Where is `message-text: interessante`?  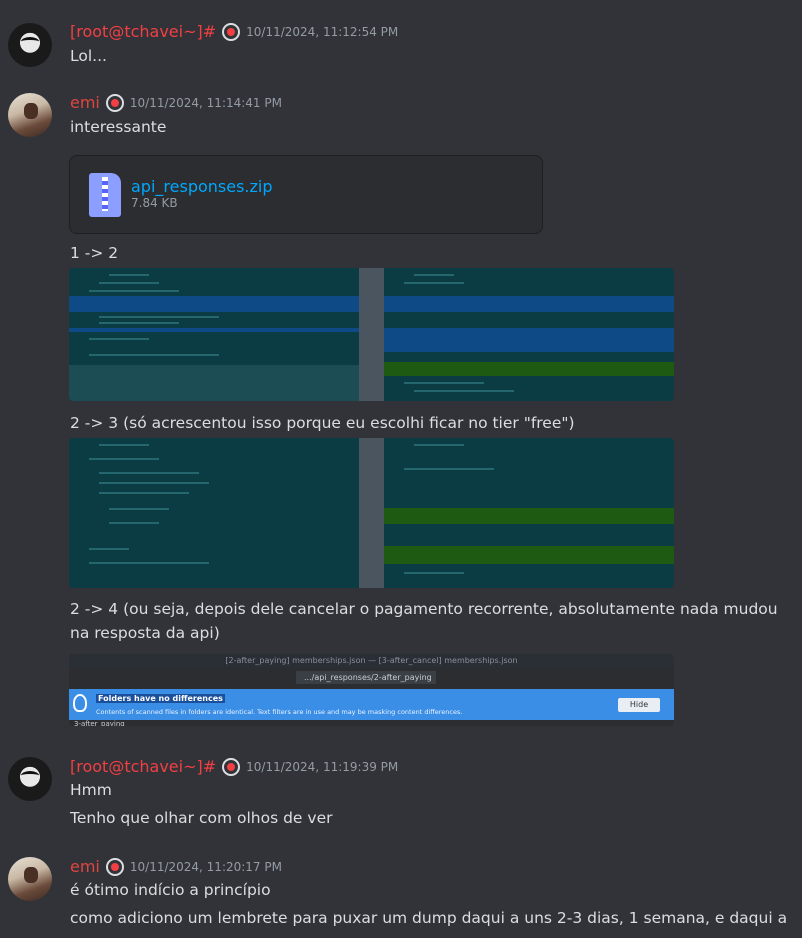
message-text: interessante is located at coordinates (118, 127).